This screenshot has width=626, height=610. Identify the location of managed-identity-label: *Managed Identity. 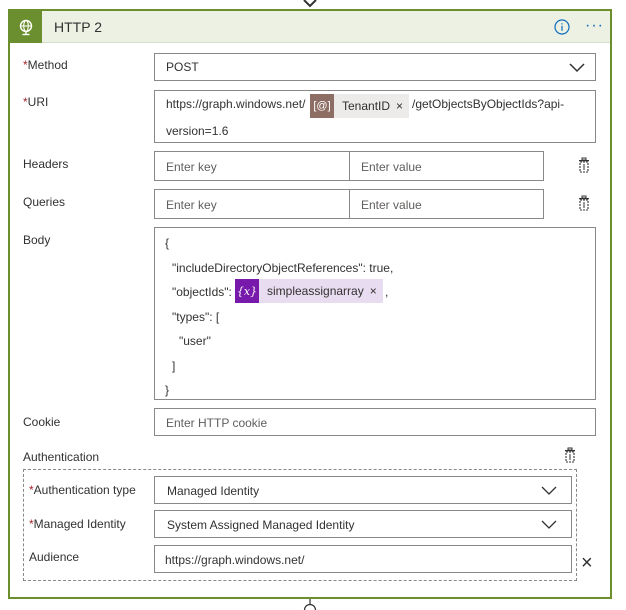
(77, 524).